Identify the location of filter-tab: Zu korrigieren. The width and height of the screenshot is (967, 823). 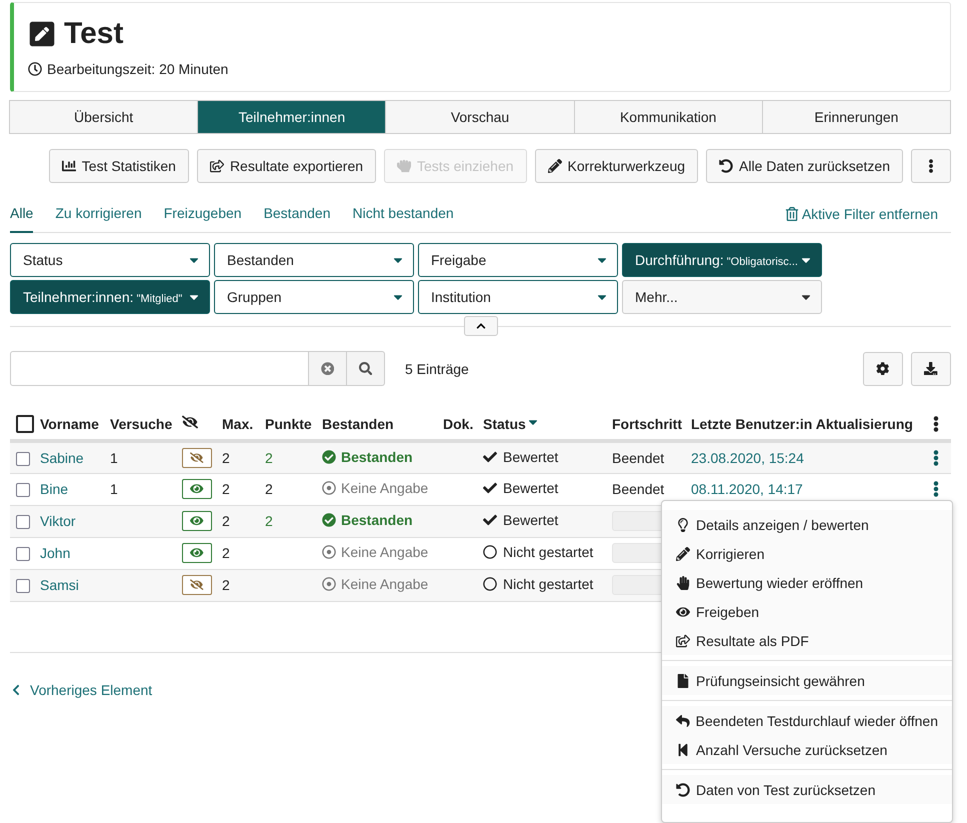
(98, 216).